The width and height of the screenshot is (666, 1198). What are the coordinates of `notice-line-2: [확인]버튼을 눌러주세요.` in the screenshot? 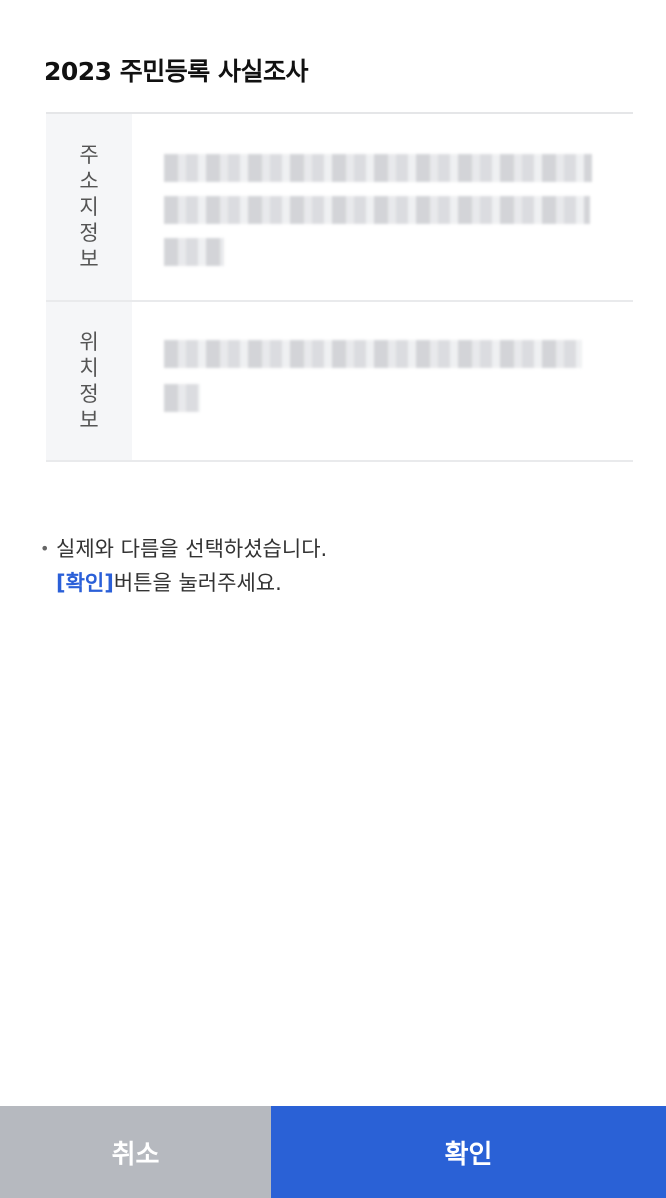 It's located at (191, 583).